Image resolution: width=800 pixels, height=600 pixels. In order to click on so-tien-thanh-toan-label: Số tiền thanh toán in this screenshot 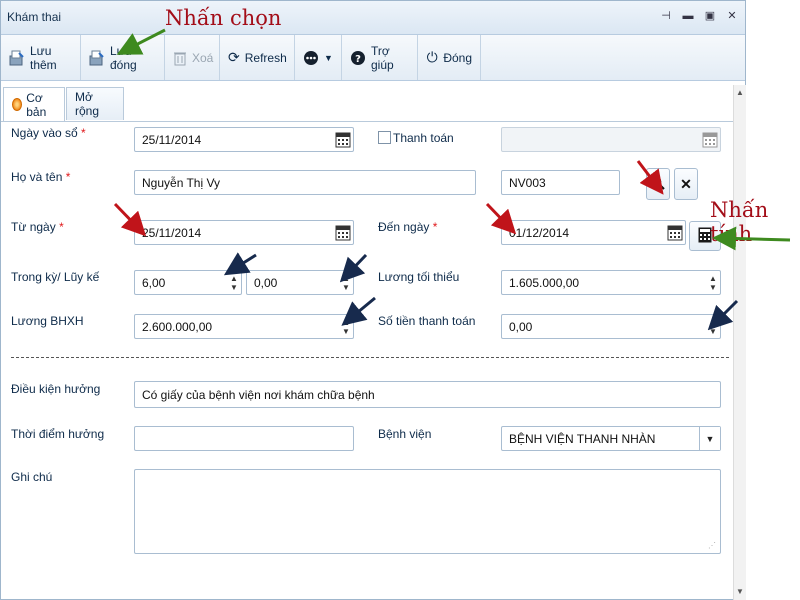, I will do `click(427, 321)`.